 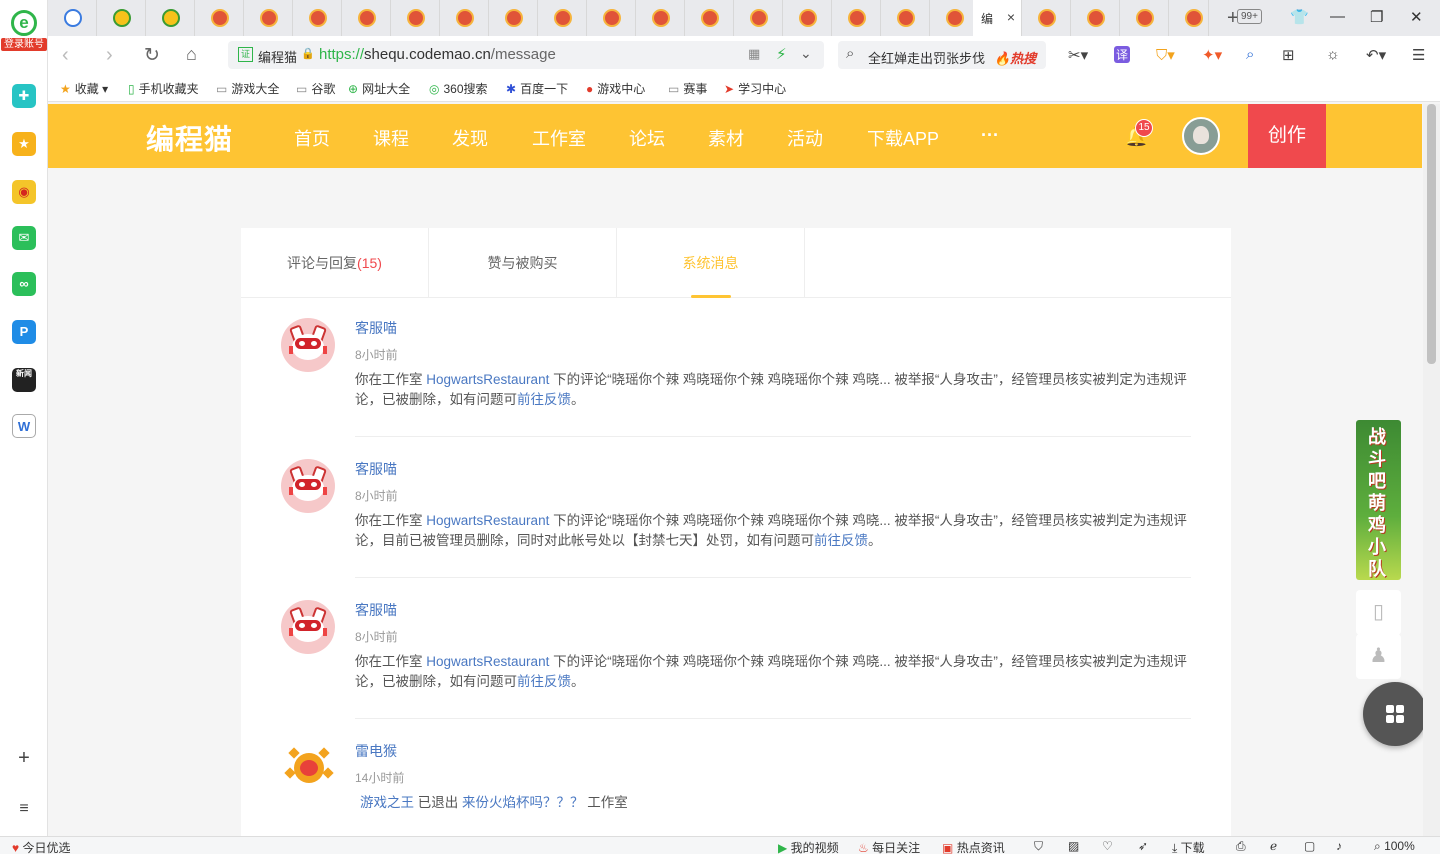 I want to click on news-icon: 新闻, so click(x=24, y=380).